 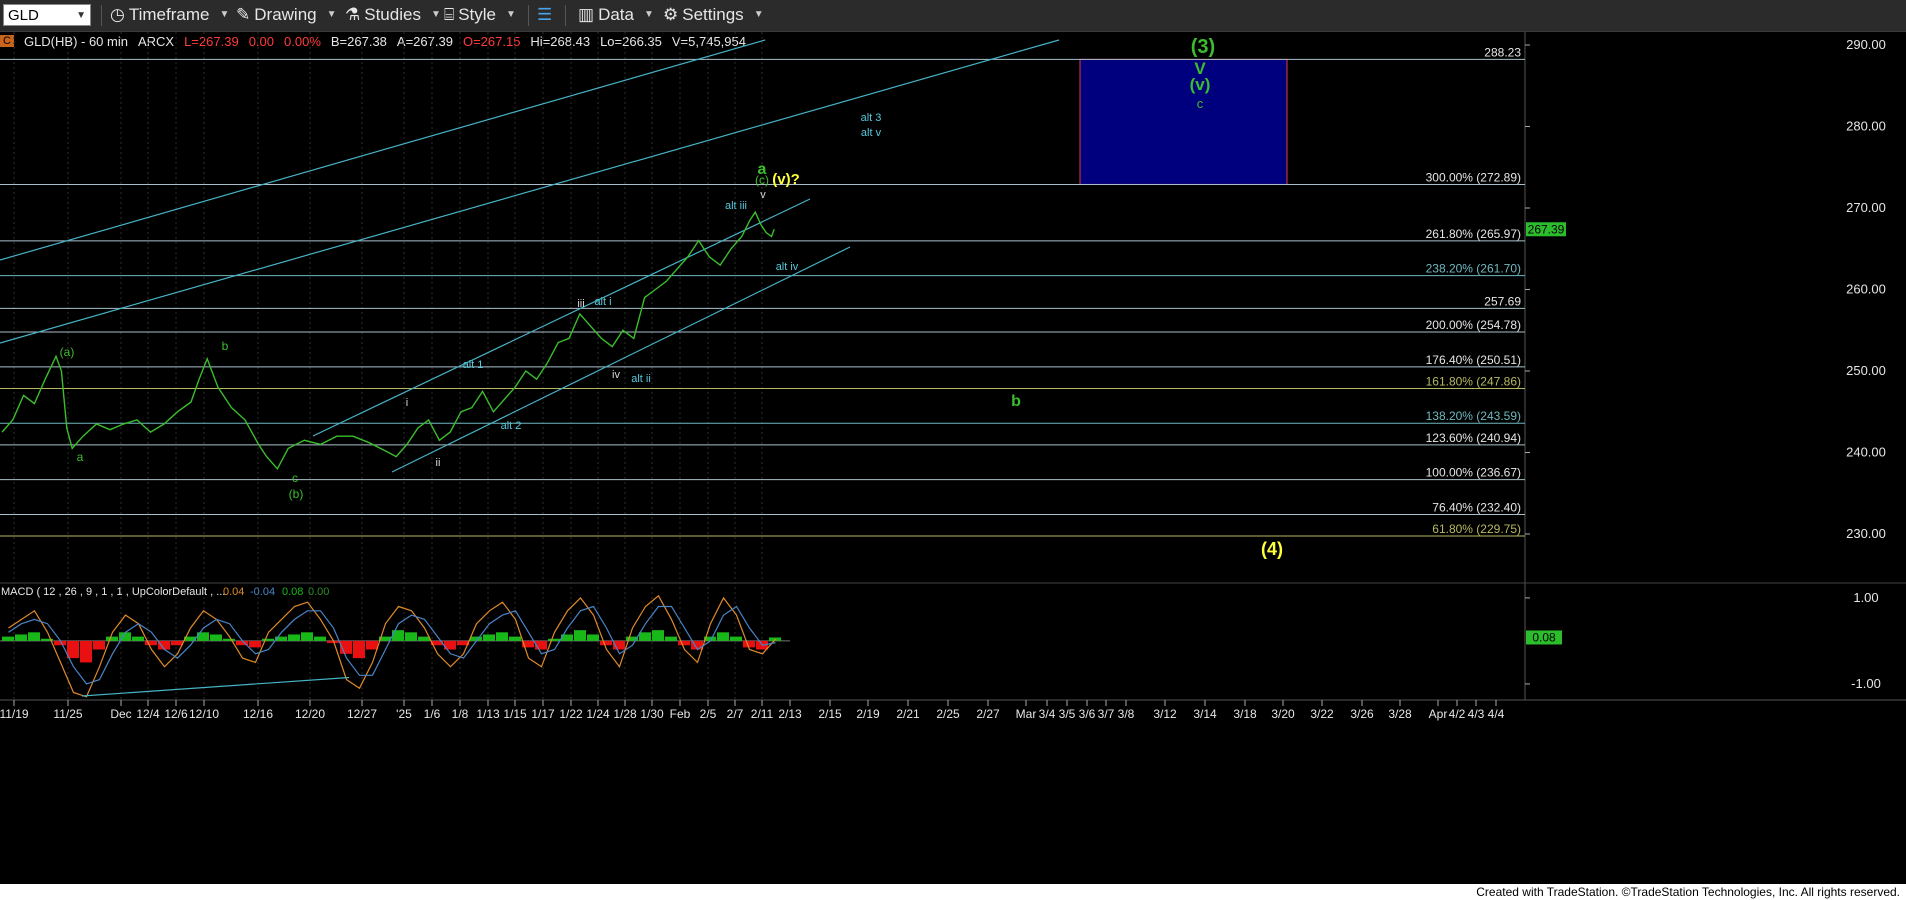 What do you see at coordinates (262, 592) in the screenshot?
I see `macd-value: -0.04` at bounding box center [262, 592].